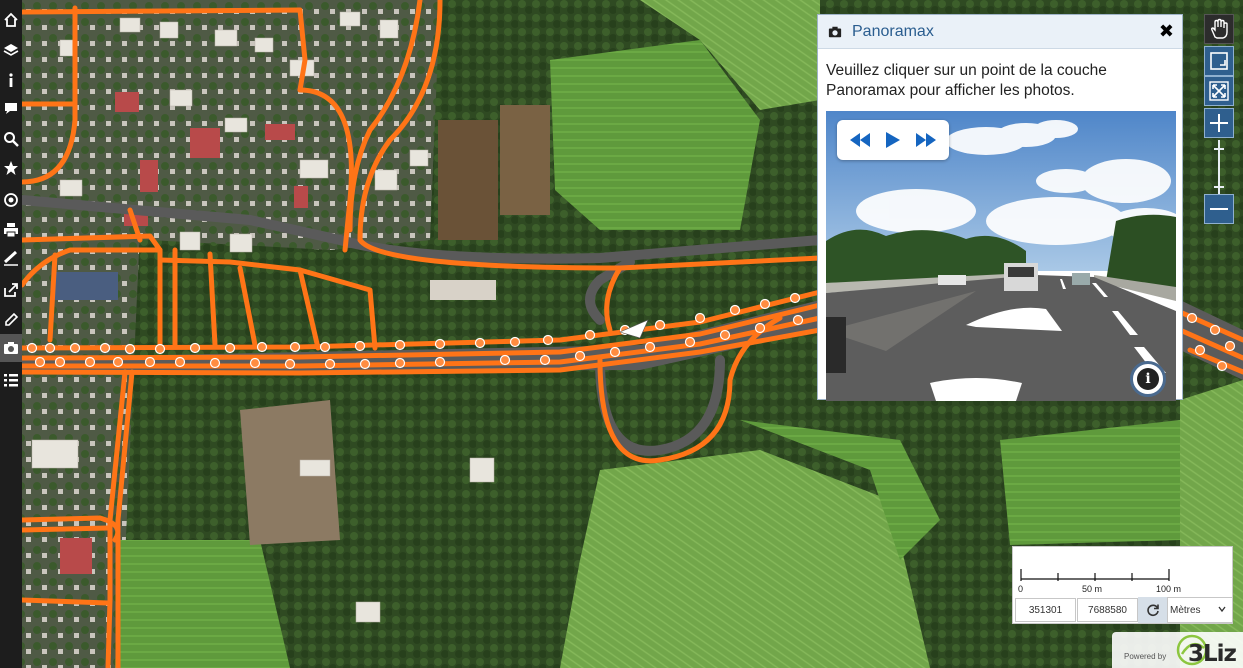 The image size is (1243, 668). Describe the element at coordinates (11, 380) in the screenshot. I see `list-icon` at that location.